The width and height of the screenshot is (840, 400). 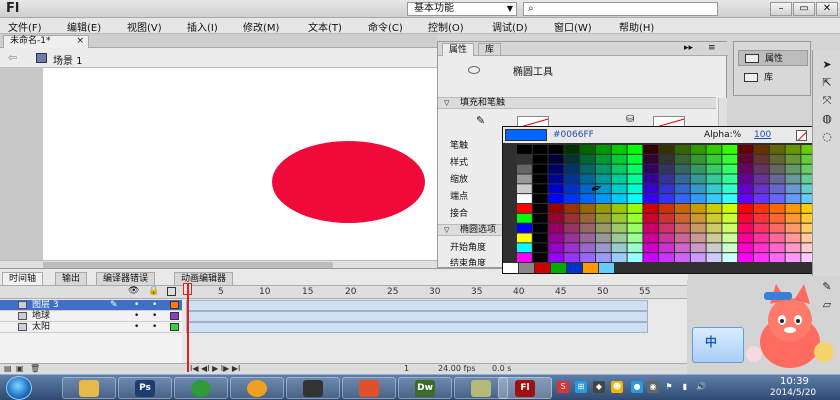 I want to click on menu-commands: 命令(C), so click(x=385, y=26).